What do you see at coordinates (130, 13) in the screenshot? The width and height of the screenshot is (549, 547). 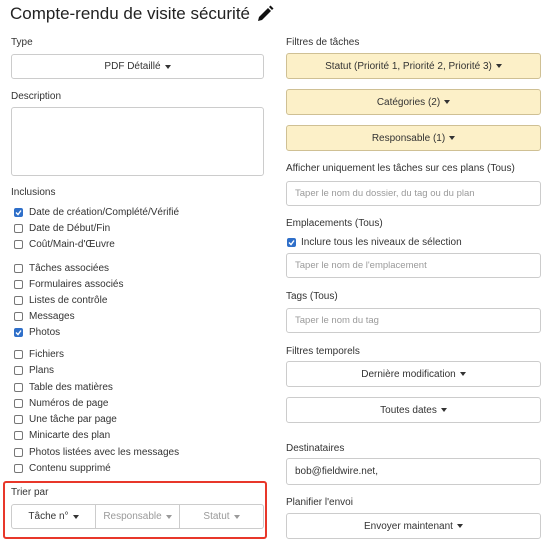 I see `page-title: Compte-rendu de visite sécurité` at bounding box center [130, 13].